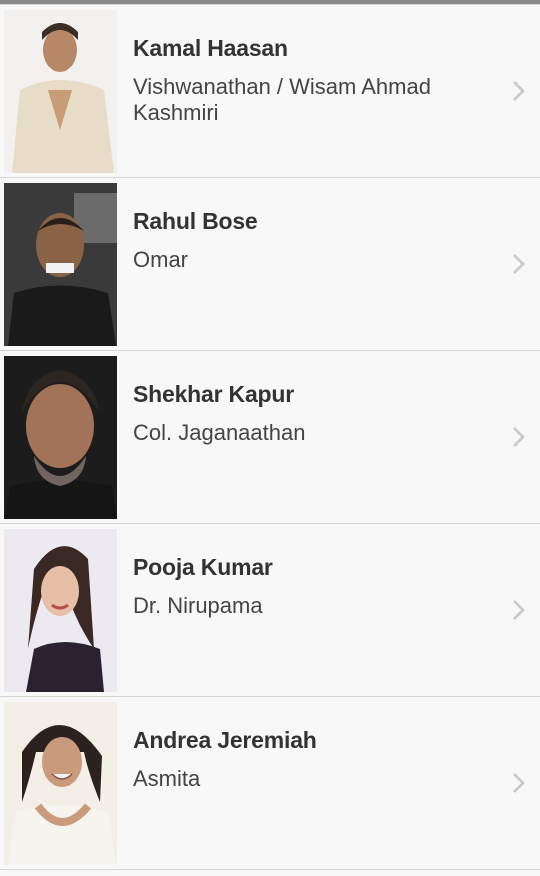 This screenshot has height=876, width=540. What do you see at coordinates (167, 778) in the screenshot?
I see `cast-role: Asmita` at bounding box center [167, 778].